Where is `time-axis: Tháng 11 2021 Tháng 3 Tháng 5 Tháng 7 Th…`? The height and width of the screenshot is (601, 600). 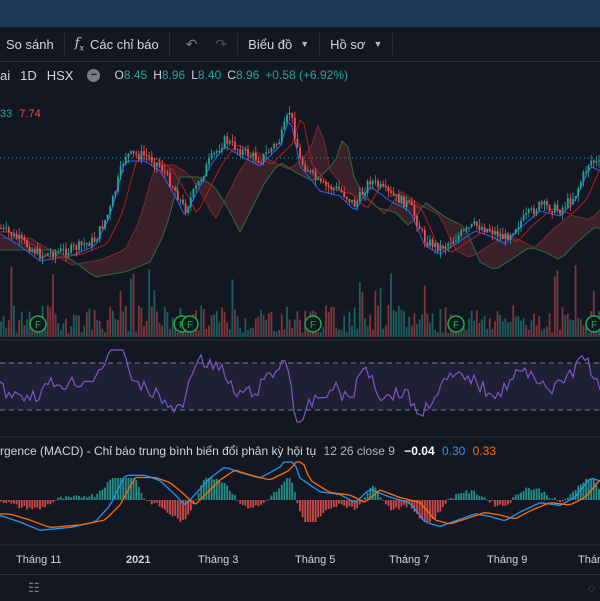 time-axis: Tháng 11 2021 Tháng 3 Tháng 5 Tháng 7 Th… is located at coordinates (300, 560).